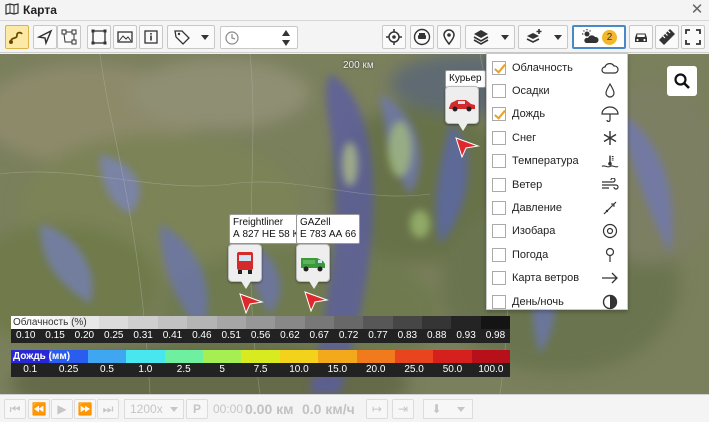 Image resolution: width=709 pixels, height=422 pixels. Describe the element at coordinates (682, 81) in the screenshot. I see `map-search-button` at that location.